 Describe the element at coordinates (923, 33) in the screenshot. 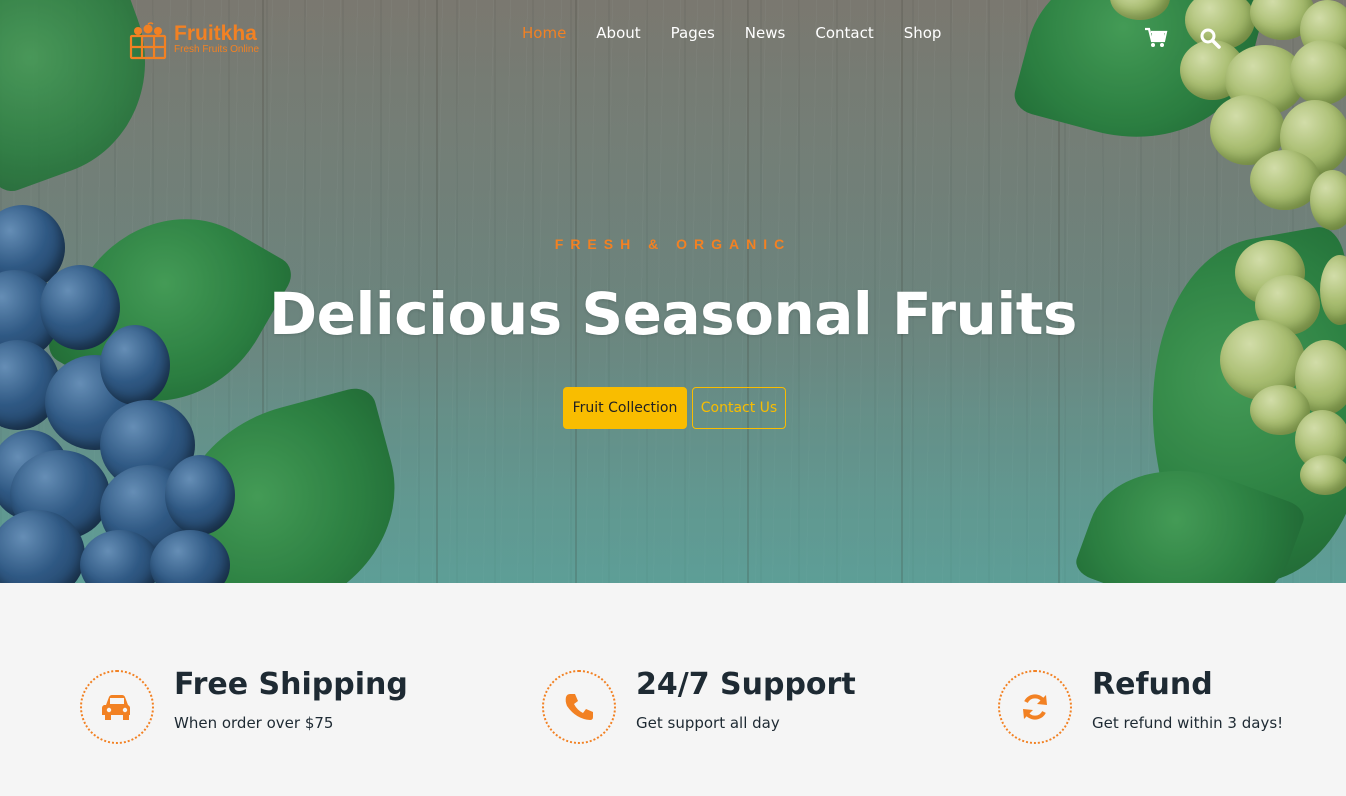

I see `nav-item-shop: Shop` at that location.